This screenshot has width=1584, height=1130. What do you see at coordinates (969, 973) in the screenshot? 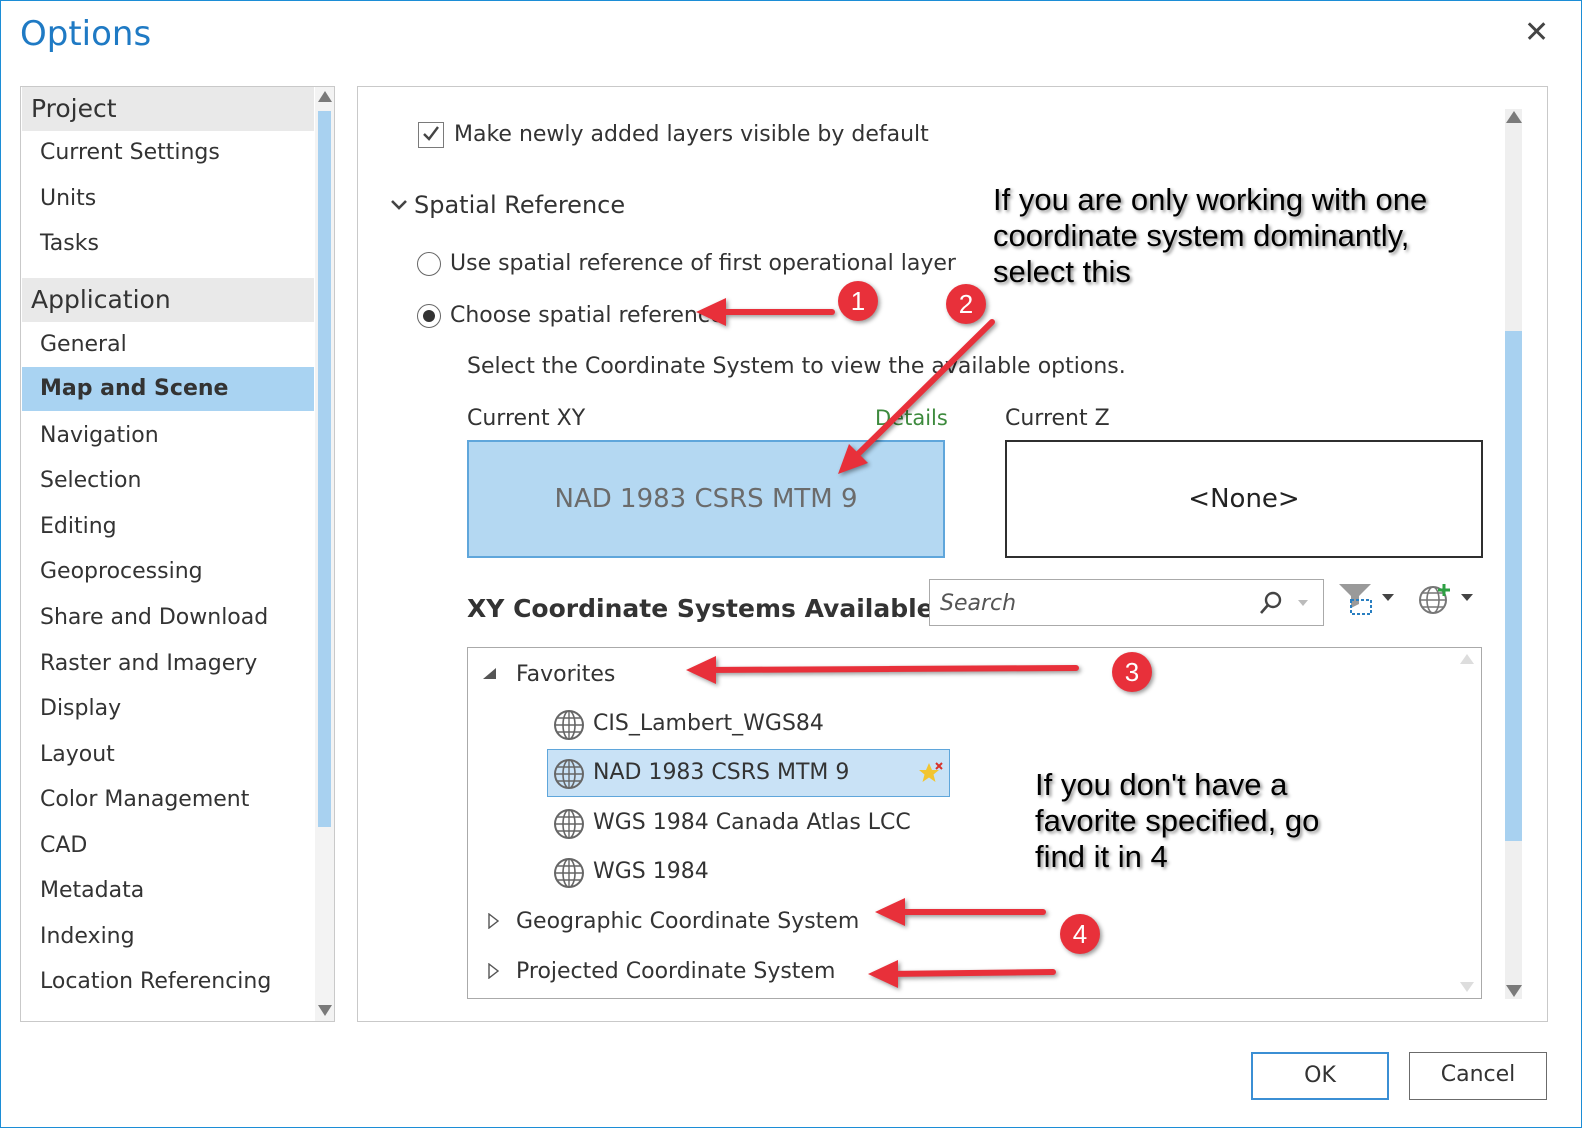
I see `annotation-arrow-4b` at bounding box center [969, 973].